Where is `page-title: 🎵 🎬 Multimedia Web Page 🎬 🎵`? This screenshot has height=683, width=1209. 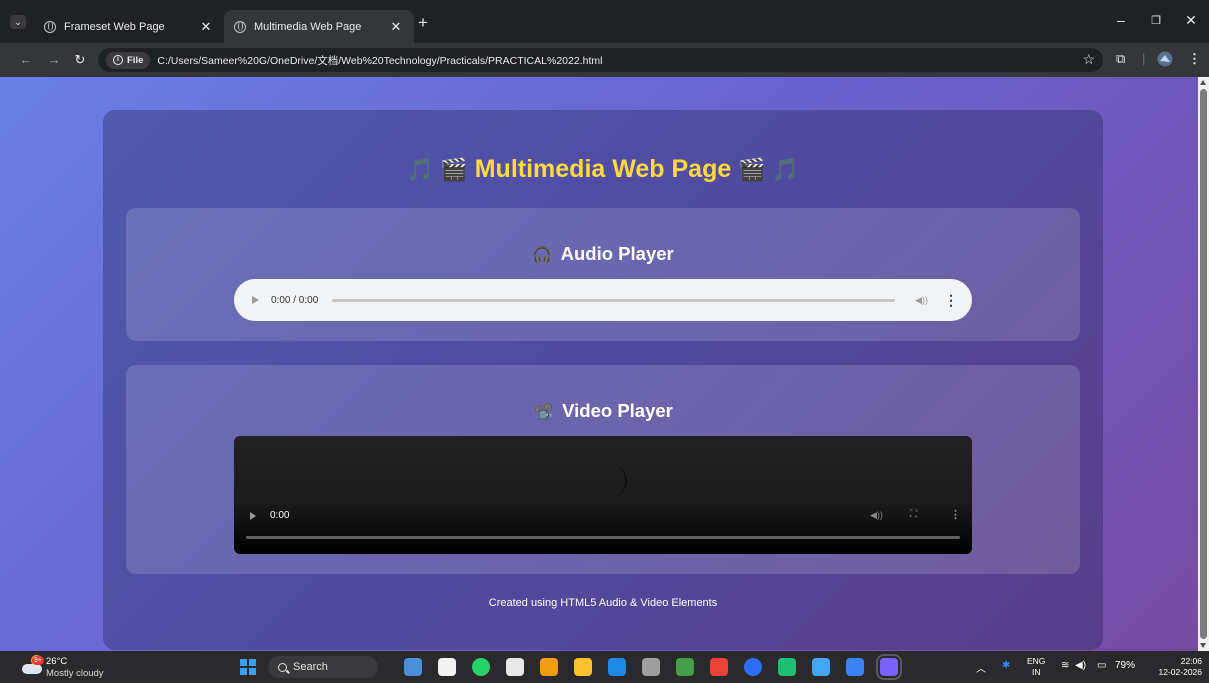 page-title: 🎵 🎬 Multimedia Web Page 🎬 🎵 is located at coordinates (603, 169).